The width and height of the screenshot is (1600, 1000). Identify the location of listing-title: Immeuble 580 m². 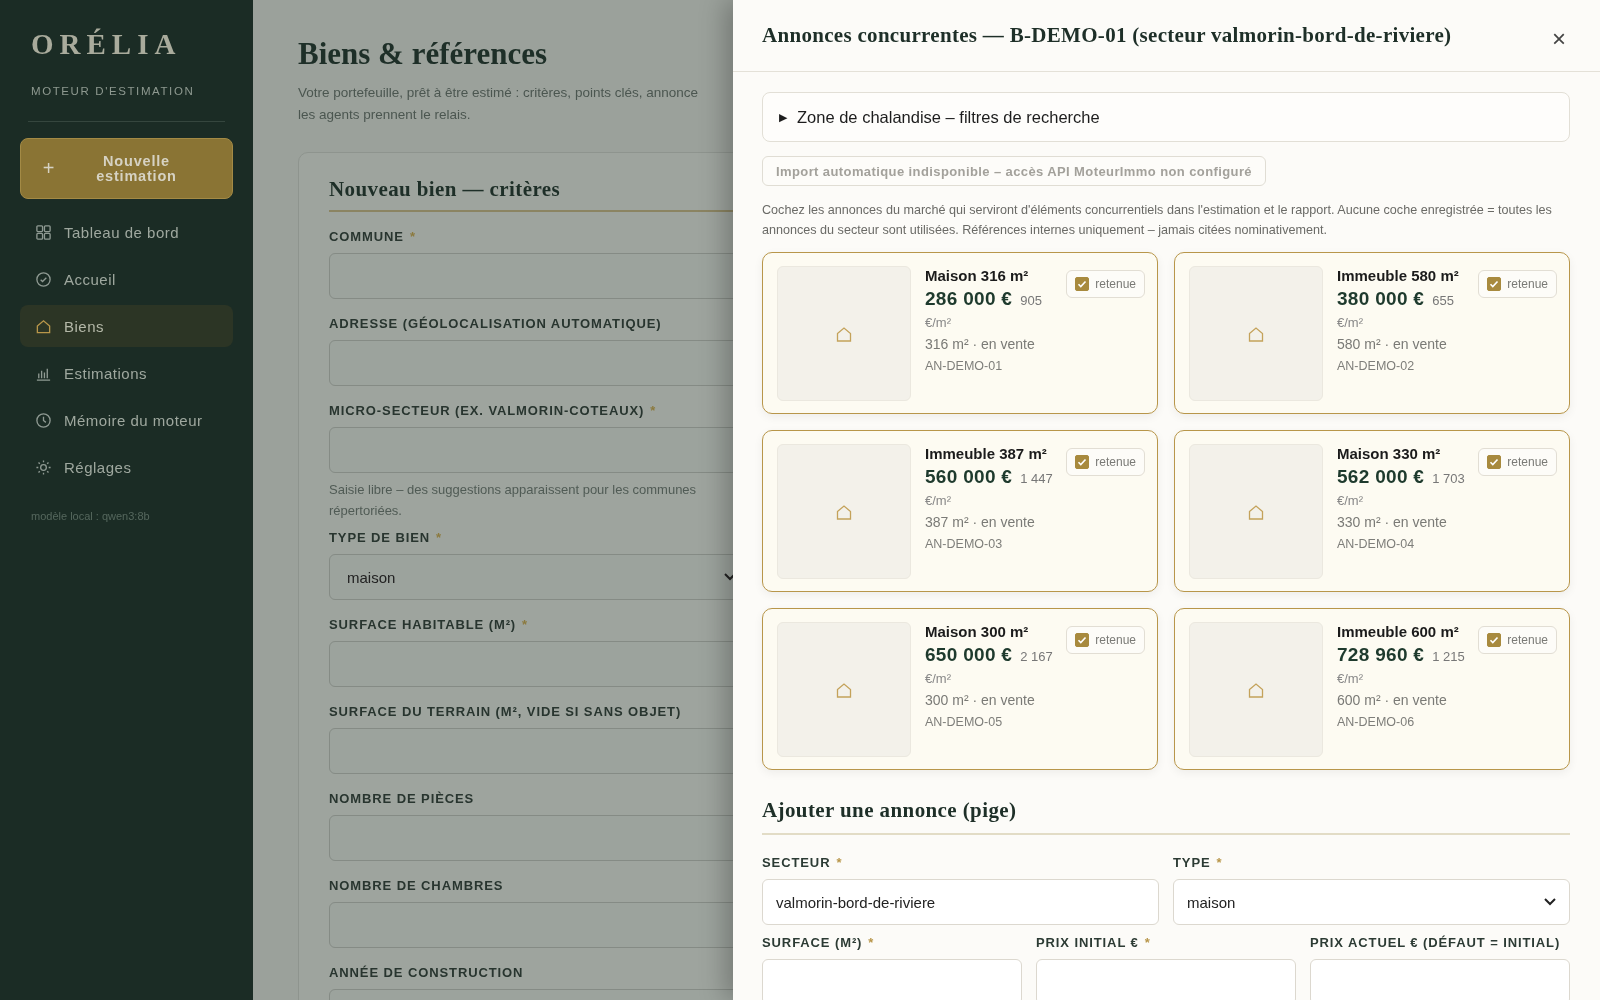
(1398, 275).